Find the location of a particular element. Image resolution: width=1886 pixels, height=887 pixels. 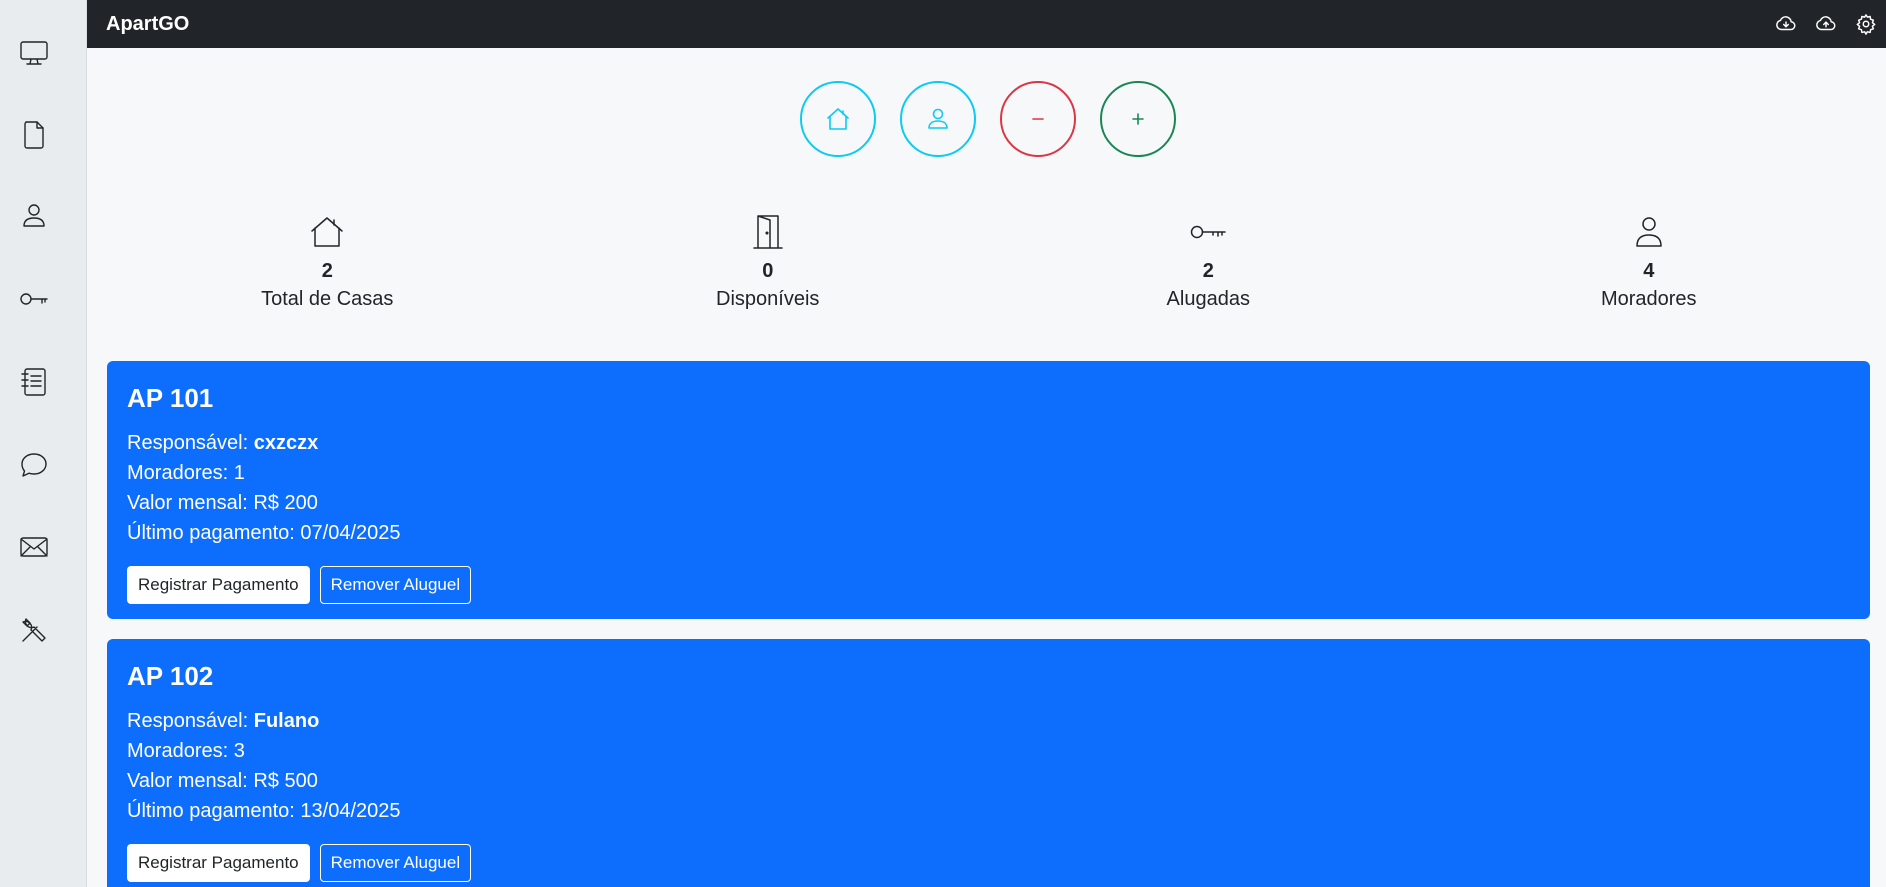

settings-button is located at coordinates (1866, 24).